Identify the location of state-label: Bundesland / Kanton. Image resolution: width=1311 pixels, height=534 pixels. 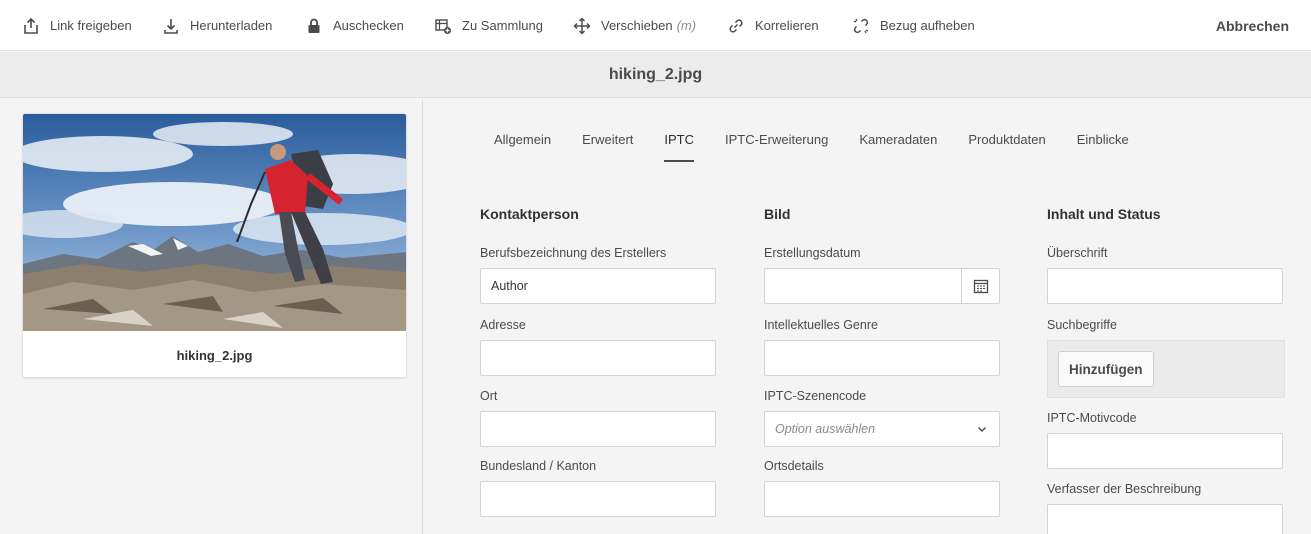
(538, 466).